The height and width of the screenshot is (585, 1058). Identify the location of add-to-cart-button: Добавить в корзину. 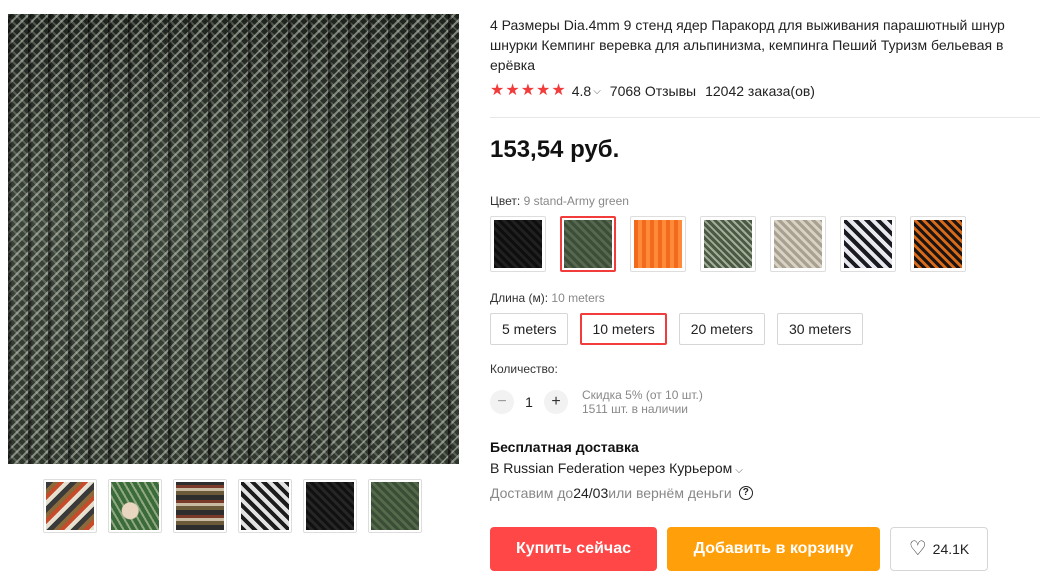
(773, 549).